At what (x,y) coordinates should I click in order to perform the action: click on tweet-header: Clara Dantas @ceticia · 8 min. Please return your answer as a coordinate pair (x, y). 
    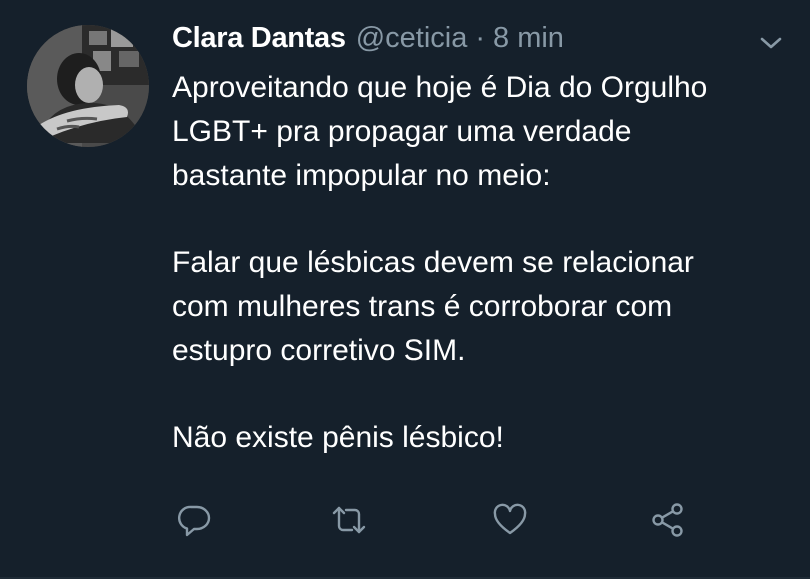
    Looking at the image, I should click on (368, 42).